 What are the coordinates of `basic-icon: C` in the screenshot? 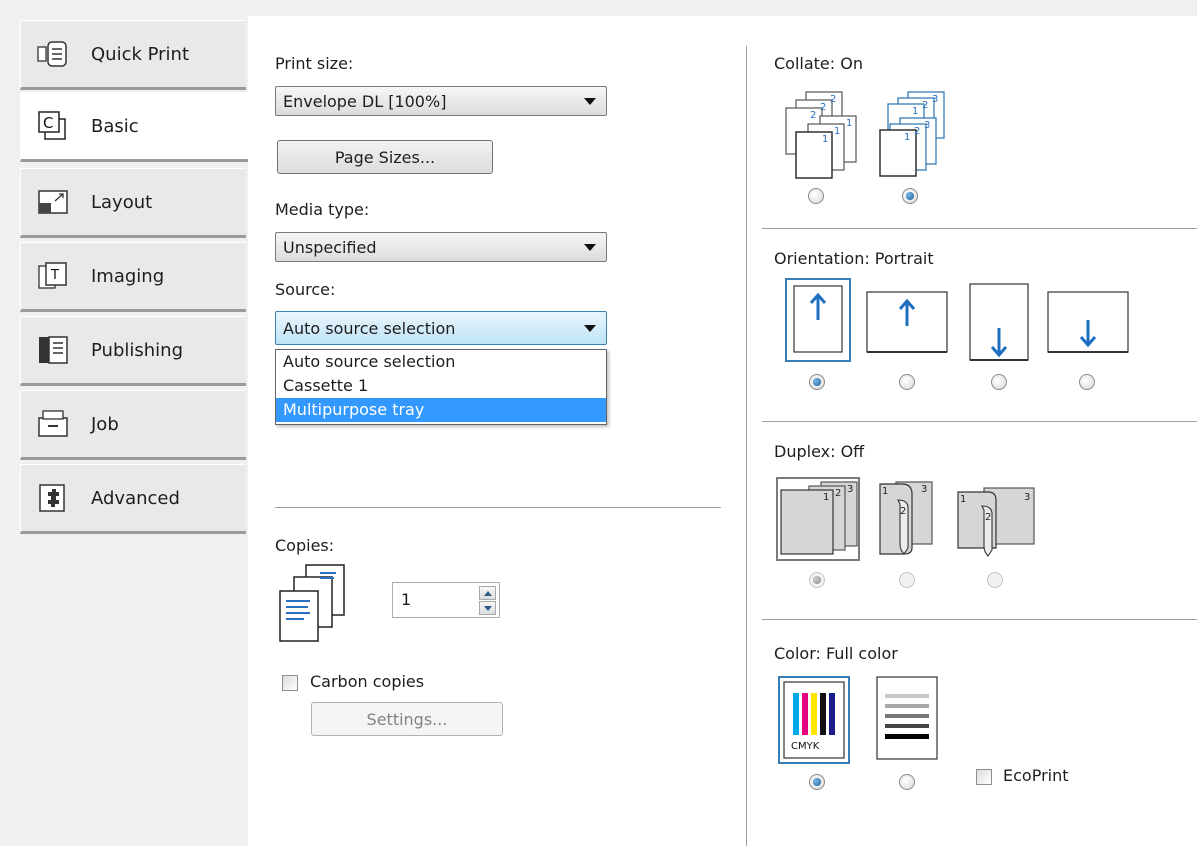 It's located at (53, 126).